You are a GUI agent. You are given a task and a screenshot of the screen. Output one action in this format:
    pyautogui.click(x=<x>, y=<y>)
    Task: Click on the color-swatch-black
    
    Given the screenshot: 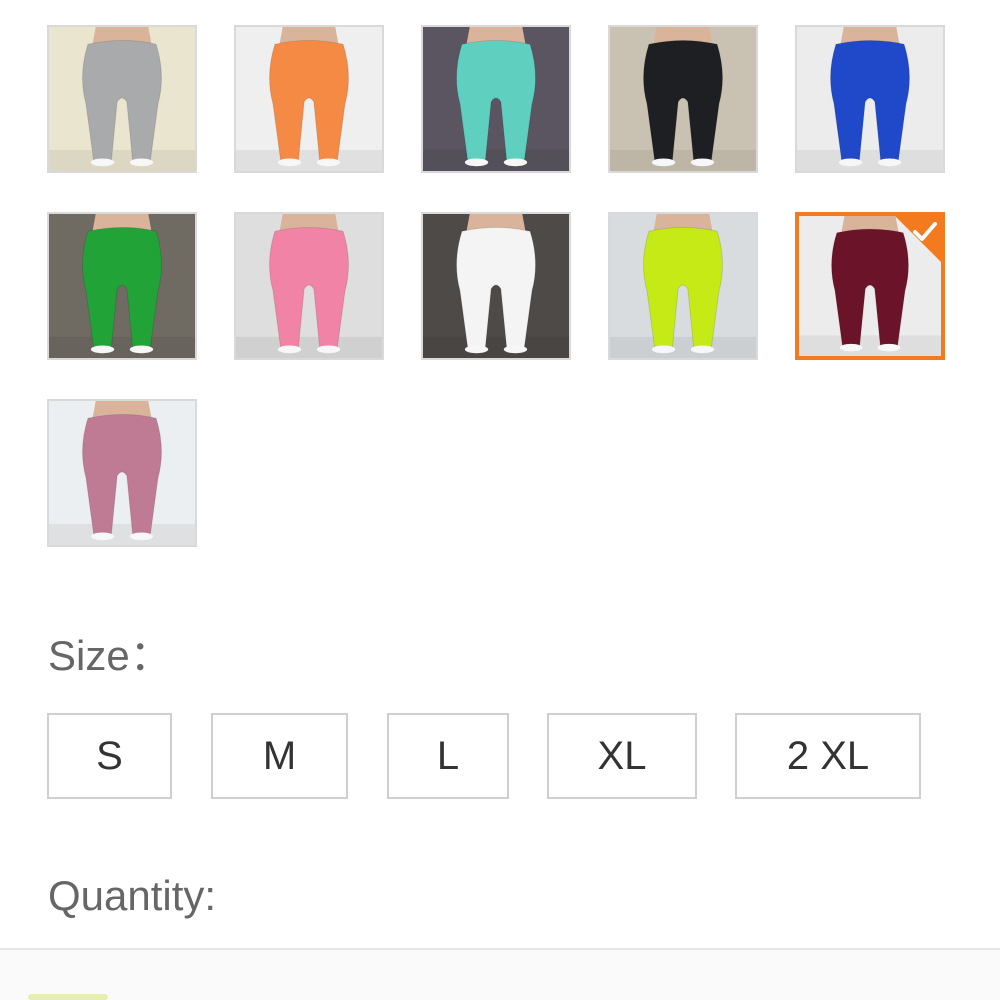 What is the action you would take?
    pyautogui.click(x=683, y=99)
    